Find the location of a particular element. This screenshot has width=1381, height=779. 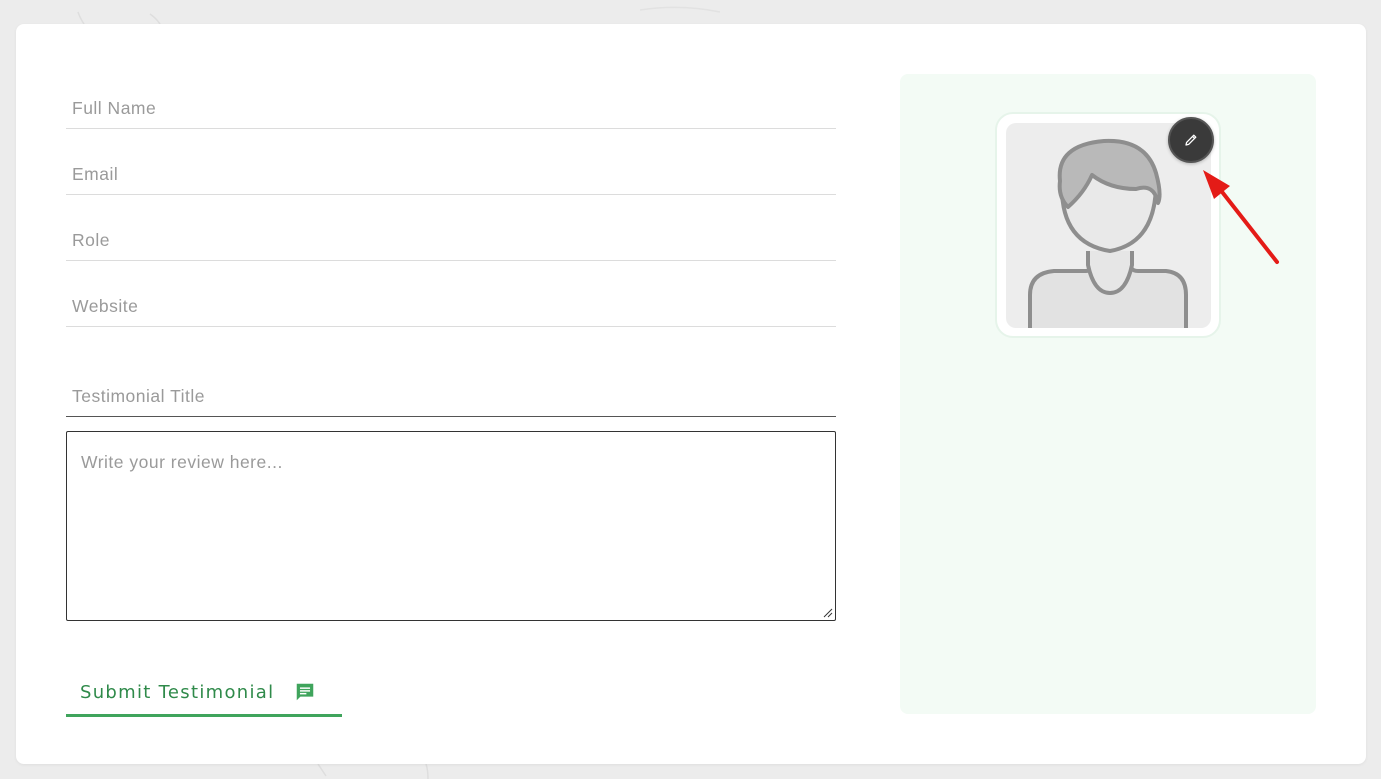

edit-avatar-button is located at coordinates (1191, 140).